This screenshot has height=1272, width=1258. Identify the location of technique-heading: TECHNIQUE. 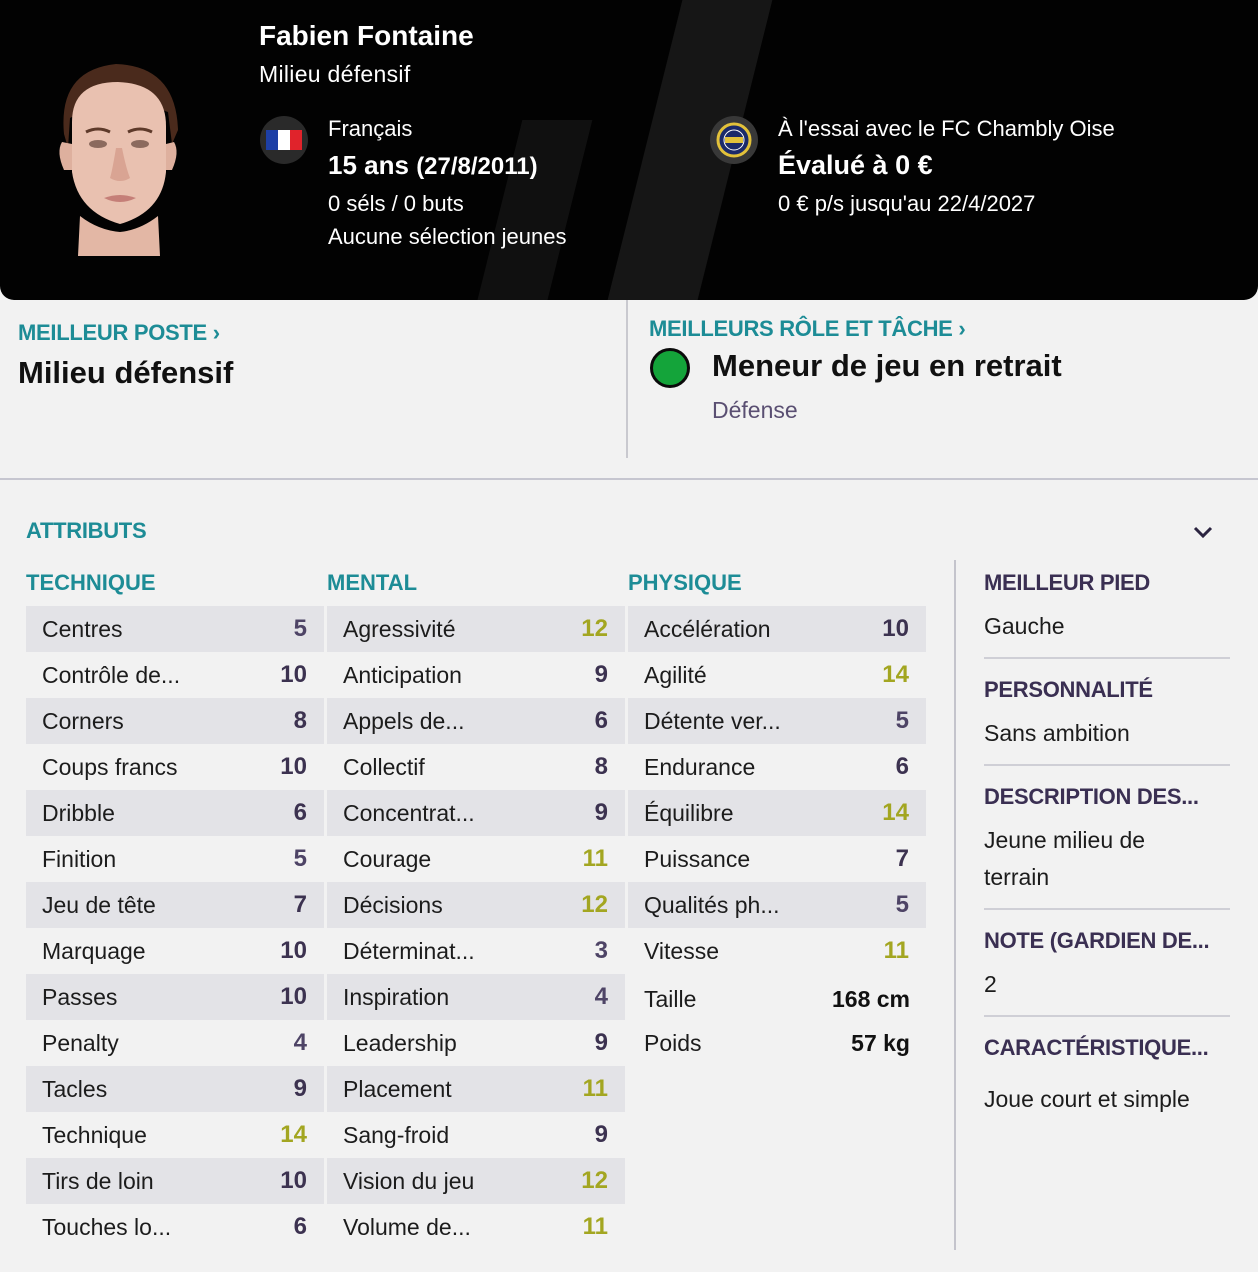
(91, 582).